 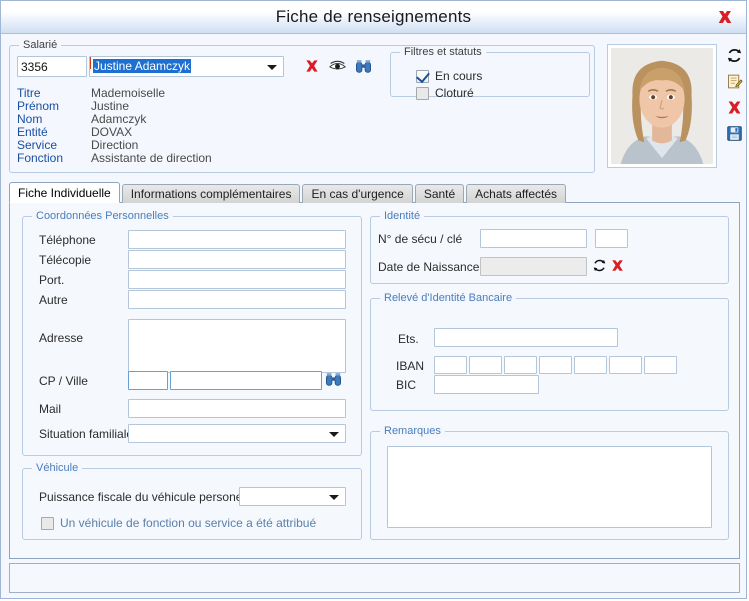 I want to click on portrait-image, so click(x=662, y=106).